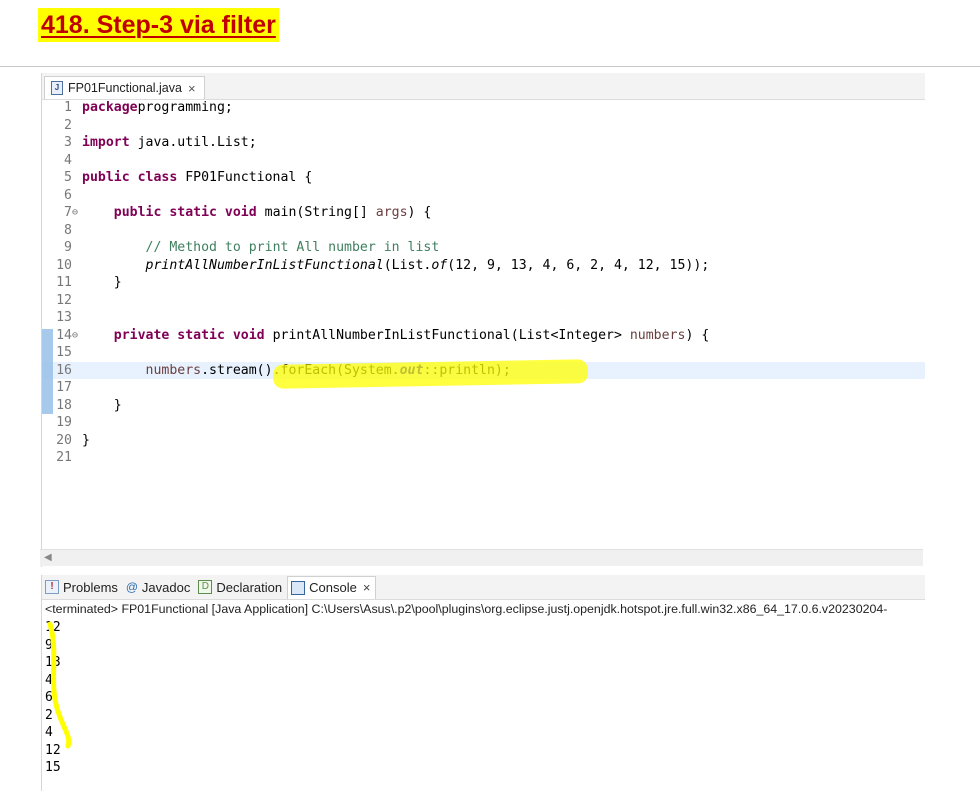 The image size is (980, 791). I want to click on line-number: 19, so click(64, 422).